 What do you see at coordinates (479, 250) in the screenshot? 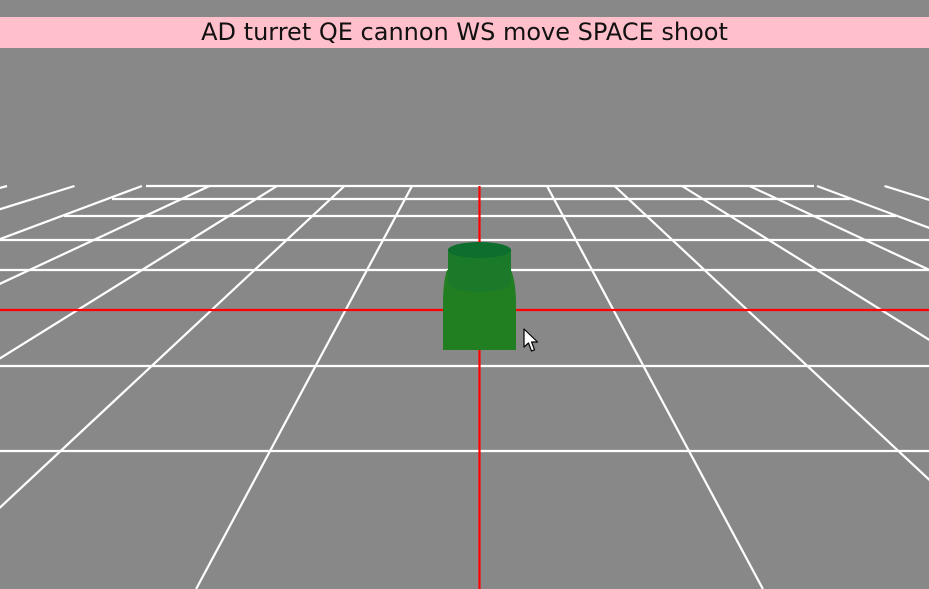
I see `tank-turret` at bounding box center [479, 250].